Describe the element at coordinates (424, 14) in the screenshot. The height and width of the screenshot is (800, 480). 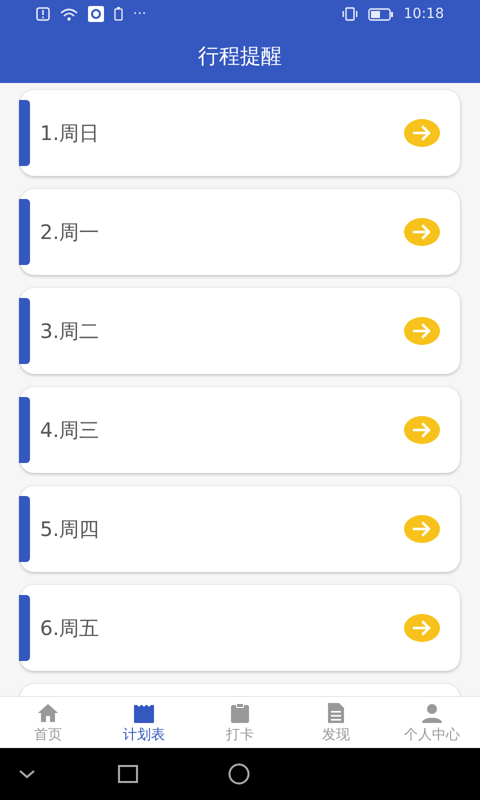
I see `clock-time: 10:18` at that location.